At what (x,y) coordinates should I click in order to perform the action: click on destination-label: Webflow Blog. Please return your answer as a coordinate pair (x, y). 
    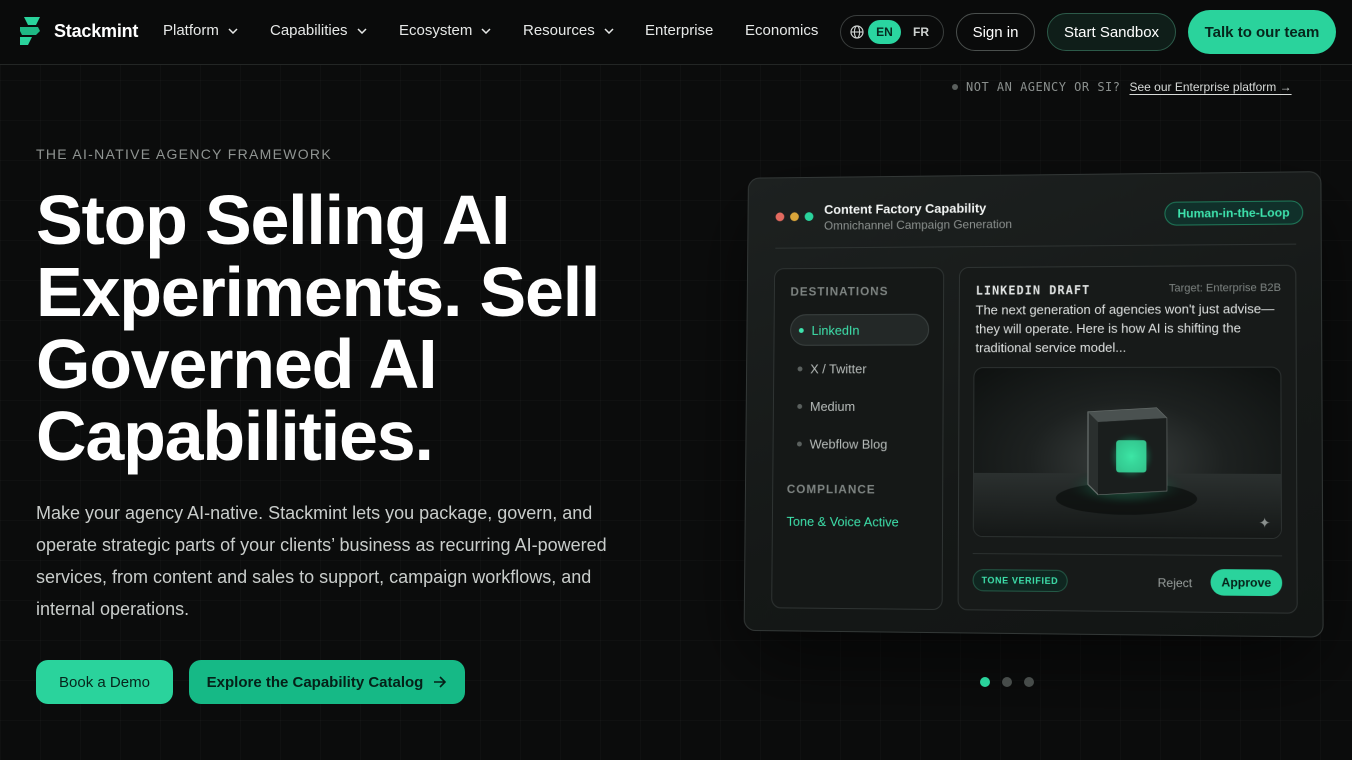
    Looking at the image, I should click on (848, 444).